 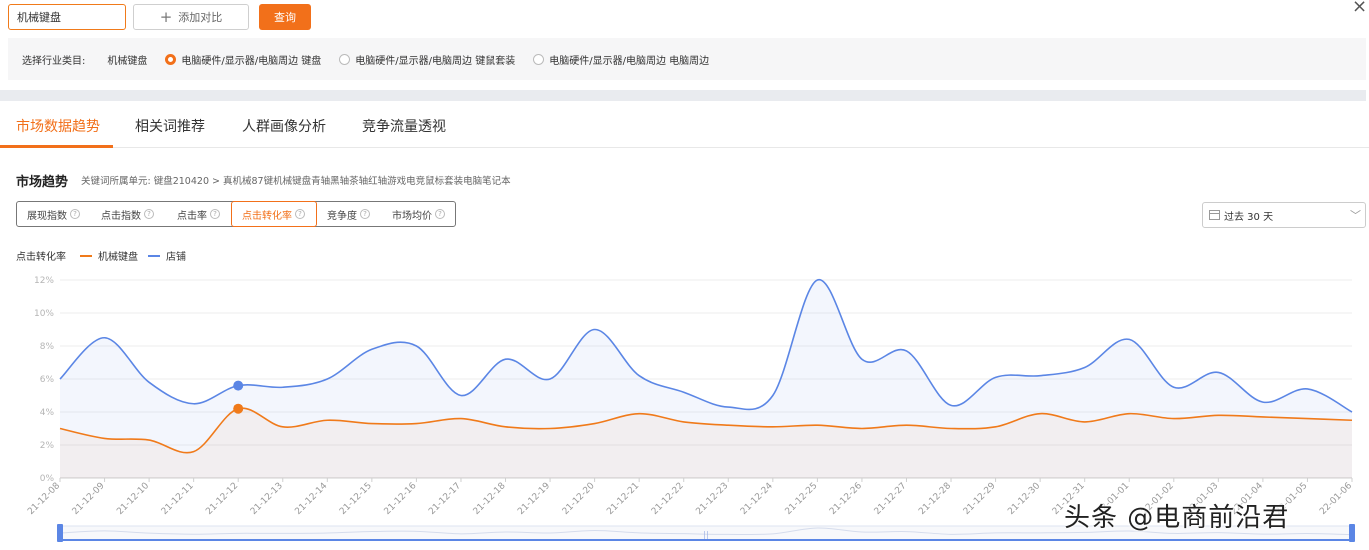 I want to click on x-tick-label: 21-12-12, so click(x=222, y=499).